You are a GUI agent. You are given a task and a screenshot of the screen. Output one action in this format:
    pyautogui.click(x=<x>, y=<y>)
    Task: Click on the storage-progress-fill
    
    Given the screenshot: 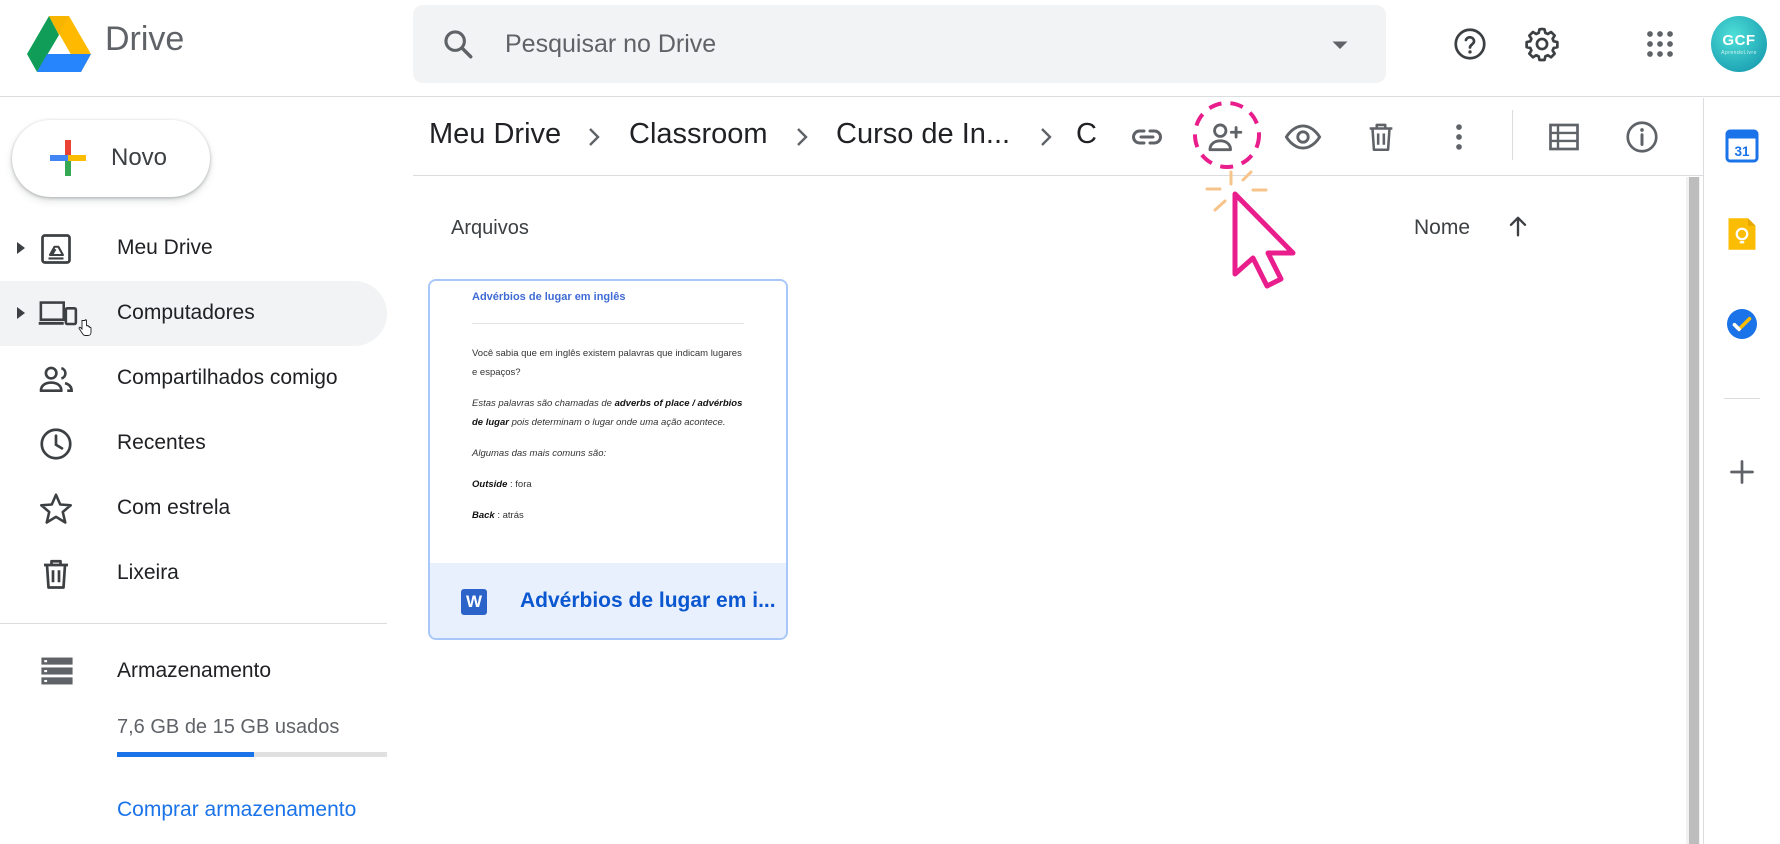 What is the action you would take?
    pyautogui.click(x=185, y=754)
    